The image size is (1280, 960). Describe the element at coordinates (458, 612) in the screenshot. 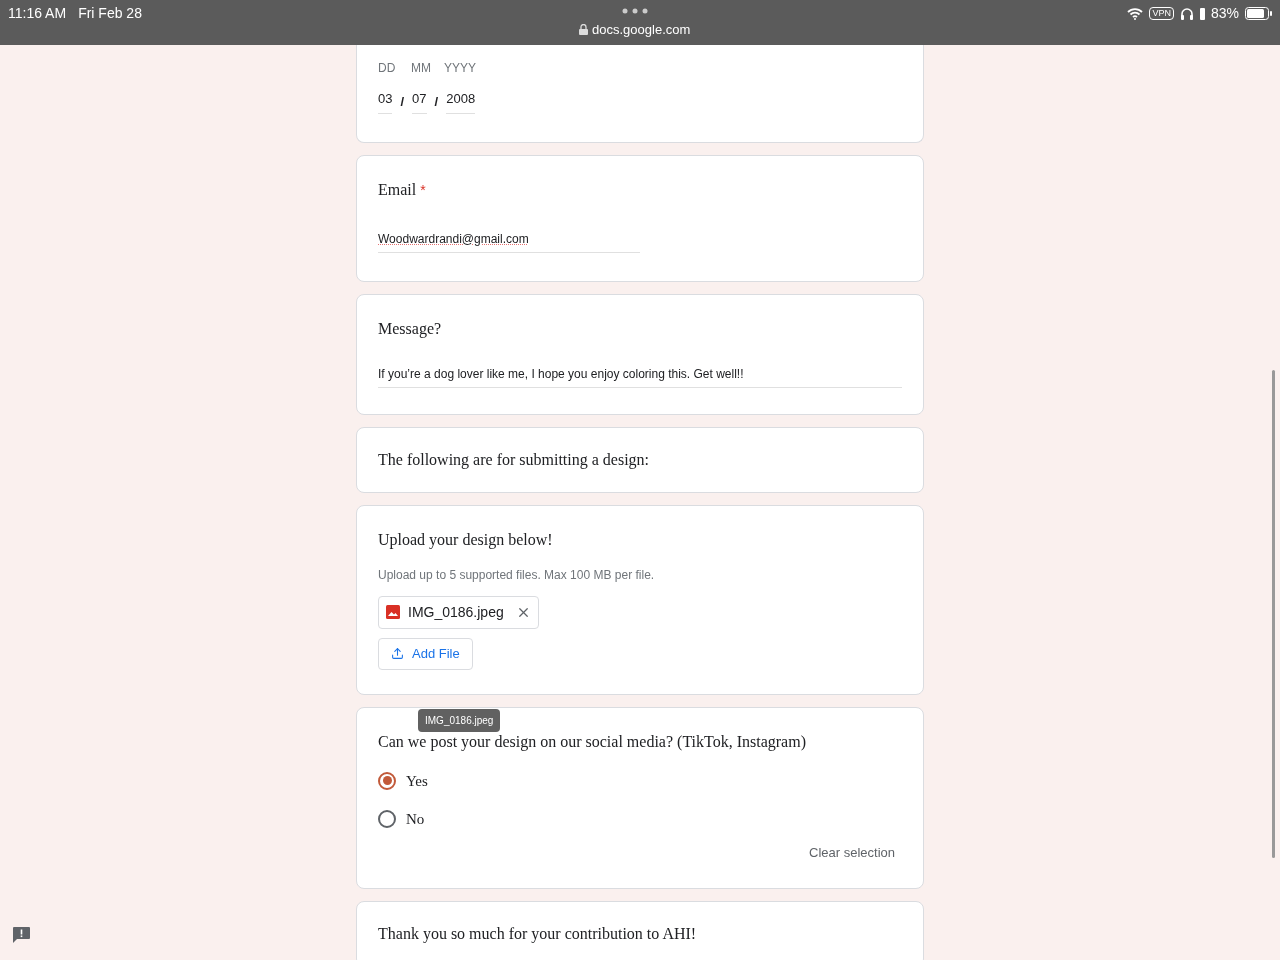

I see `file-chip: IMG_0186.jpeg` at that location.